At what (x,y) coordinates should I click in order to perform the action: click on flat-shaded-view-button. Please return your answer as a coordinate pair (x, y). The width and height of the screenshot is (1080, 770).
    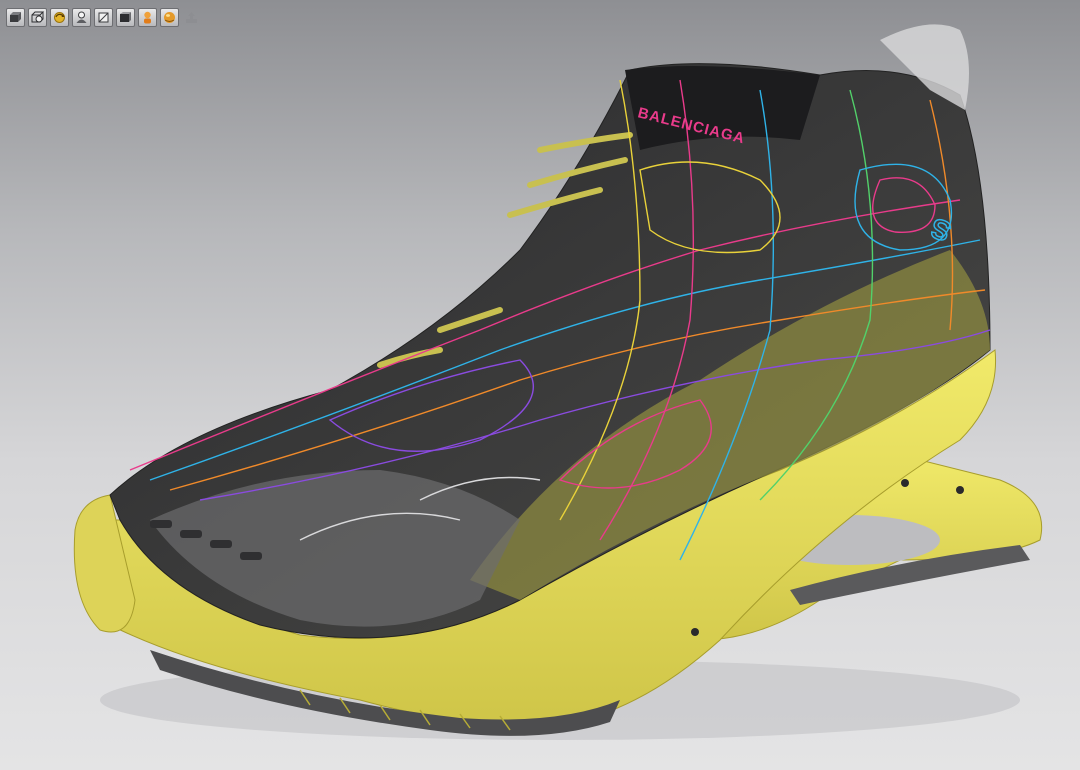
    Looking at the image, I should click on (125, 17).